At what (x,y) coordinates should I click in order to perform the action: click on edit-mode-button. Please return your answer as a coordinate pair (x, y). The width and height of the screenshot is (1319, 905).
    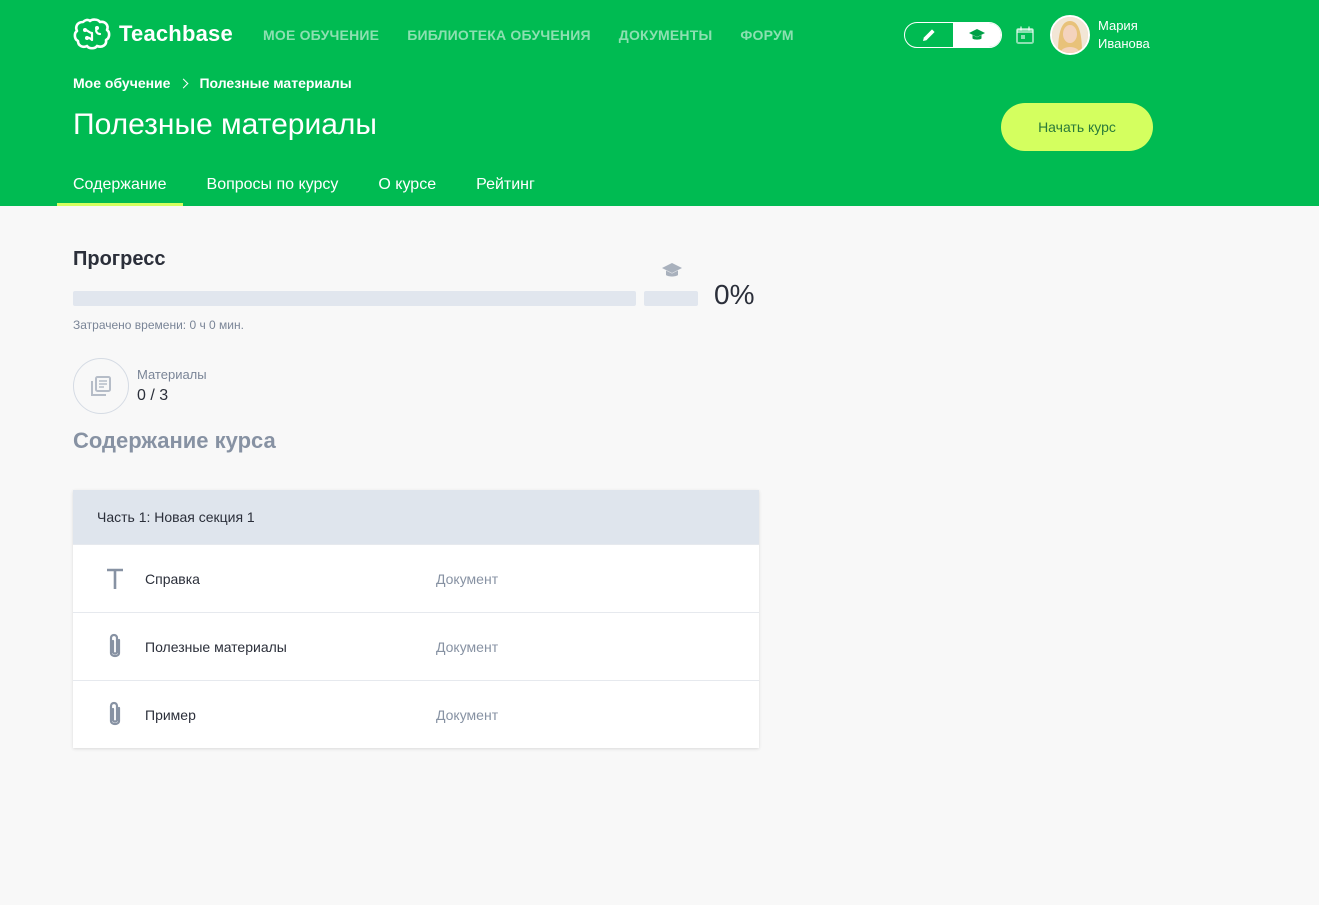
    Looking at the image, I should click on (929, 35).